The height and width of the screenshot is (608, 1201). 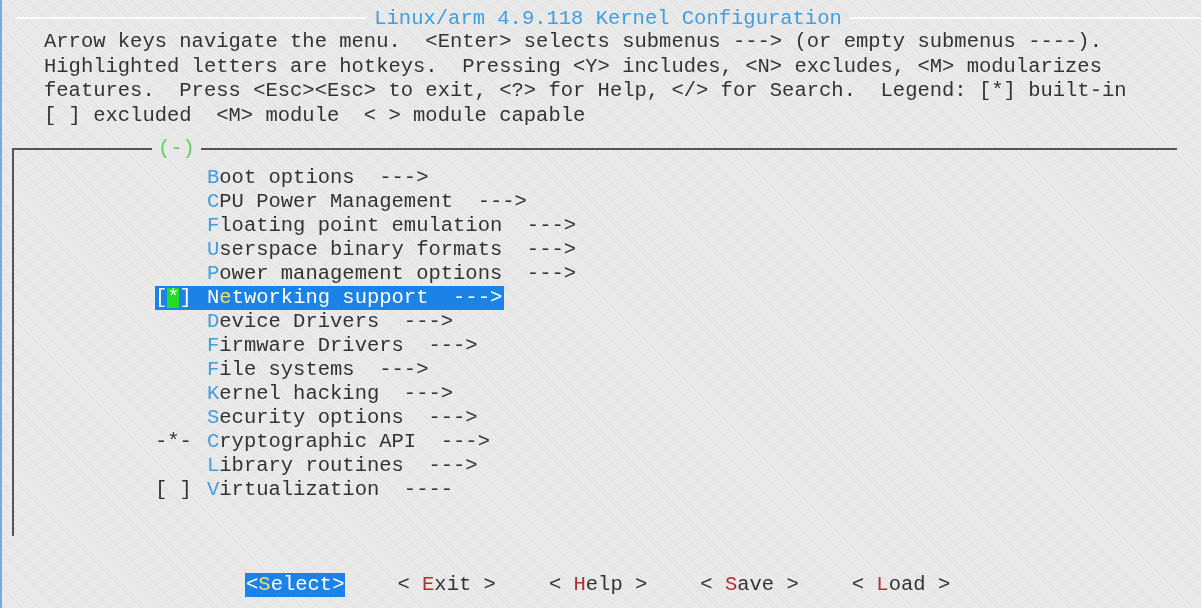 I want to click on menu-button: < Exit >, so click(x=446, y=585).